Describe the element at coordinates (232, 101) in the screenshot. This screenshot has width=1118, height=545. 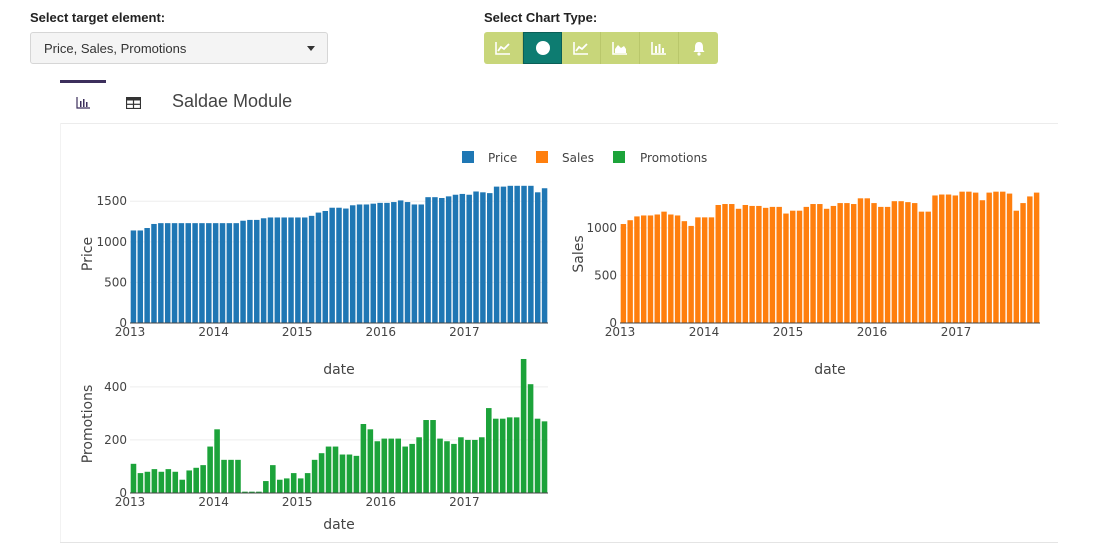
I see `module-title: Saldae Module` at that location.